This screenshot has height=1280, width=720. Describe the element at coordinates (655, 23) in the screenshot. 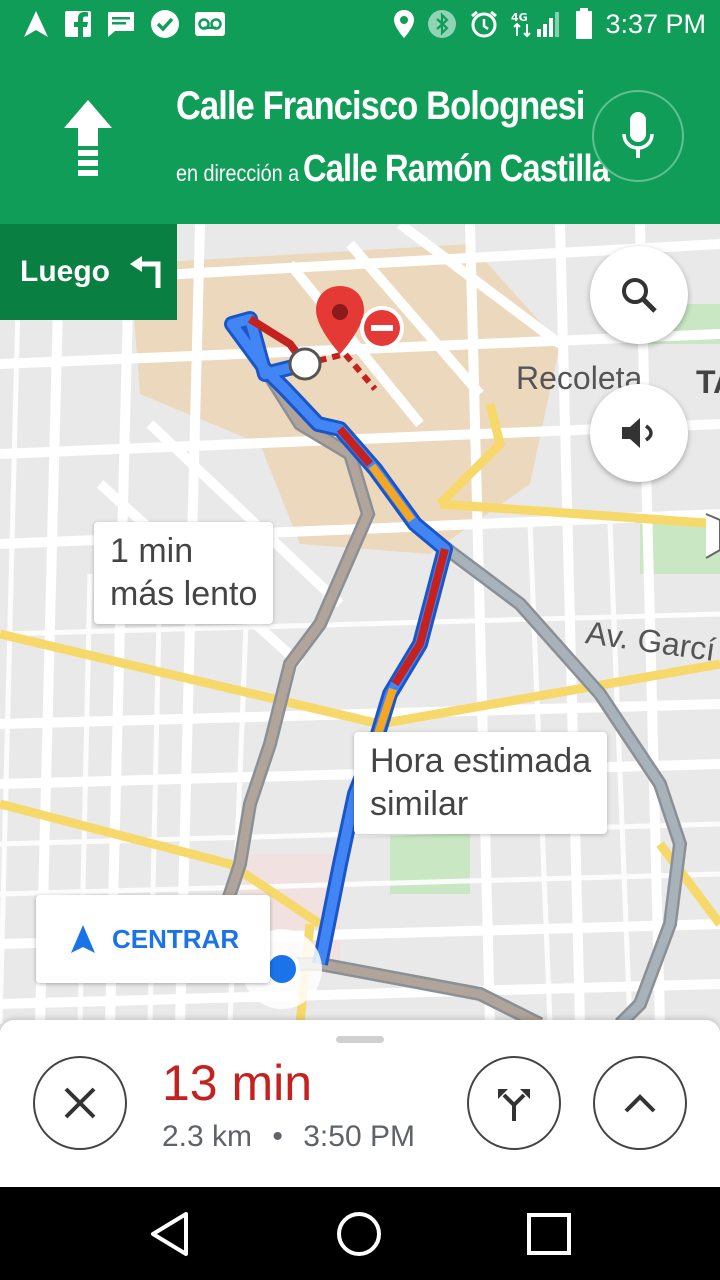

I see `clock: 3:37 PM` at that location.